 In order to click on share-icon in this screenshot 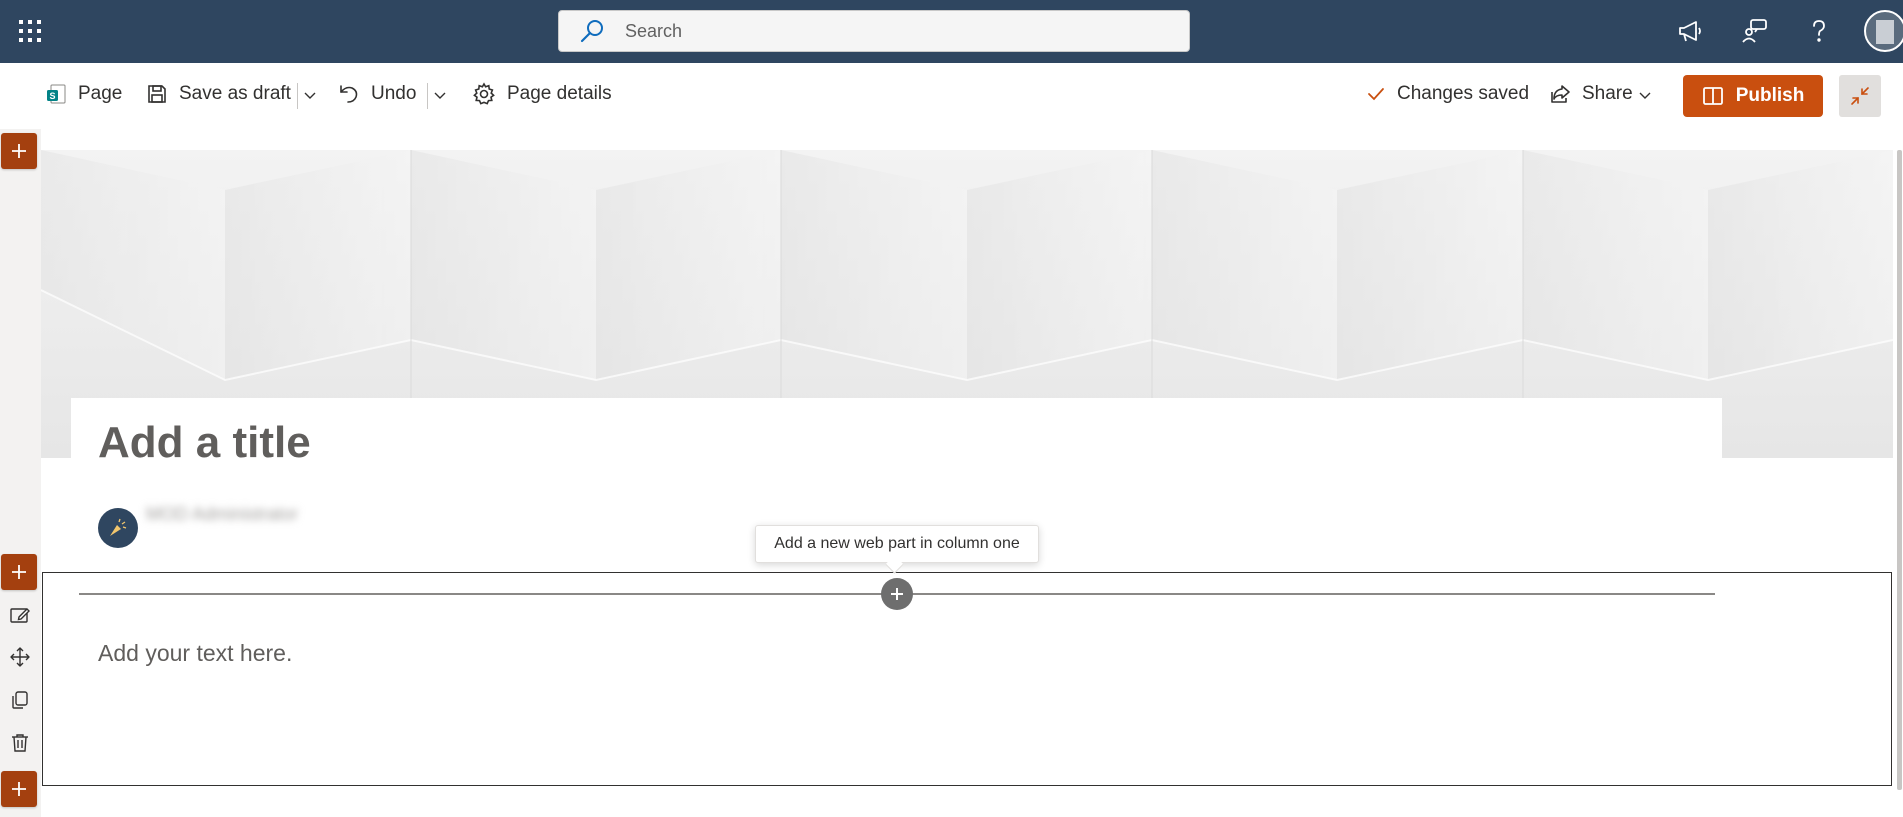, I will do `click(1560, 94)`.